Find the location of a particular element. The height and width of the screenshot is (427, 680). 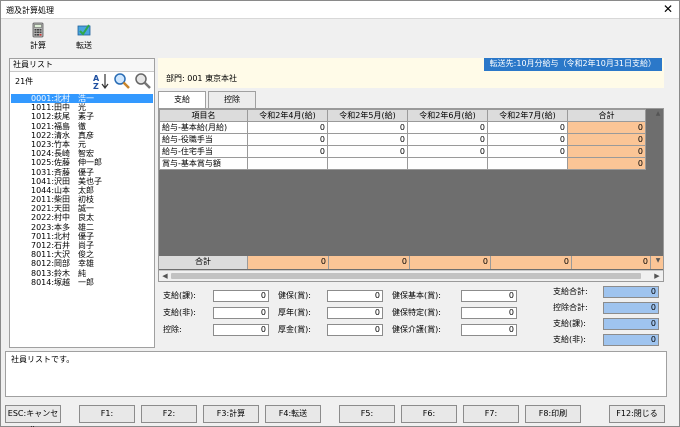

employee-list-item: 2011:柴田 初枝 is located at coordinates (82, 199).